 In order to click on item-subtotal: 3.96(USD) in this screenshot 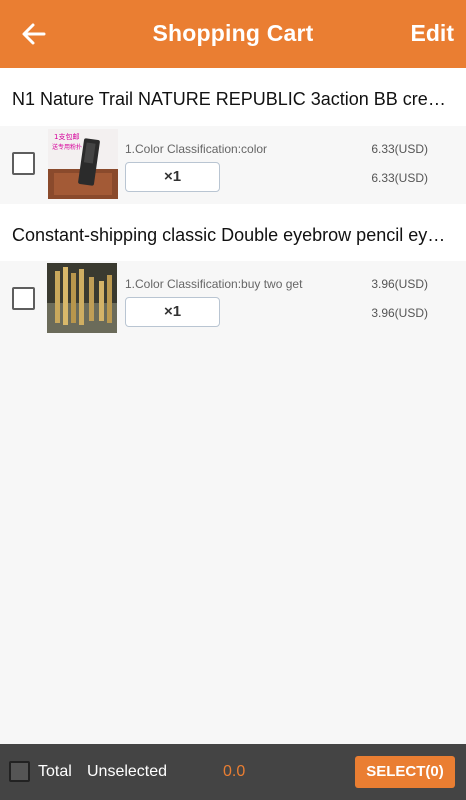, I will do `click(399, 313)`.